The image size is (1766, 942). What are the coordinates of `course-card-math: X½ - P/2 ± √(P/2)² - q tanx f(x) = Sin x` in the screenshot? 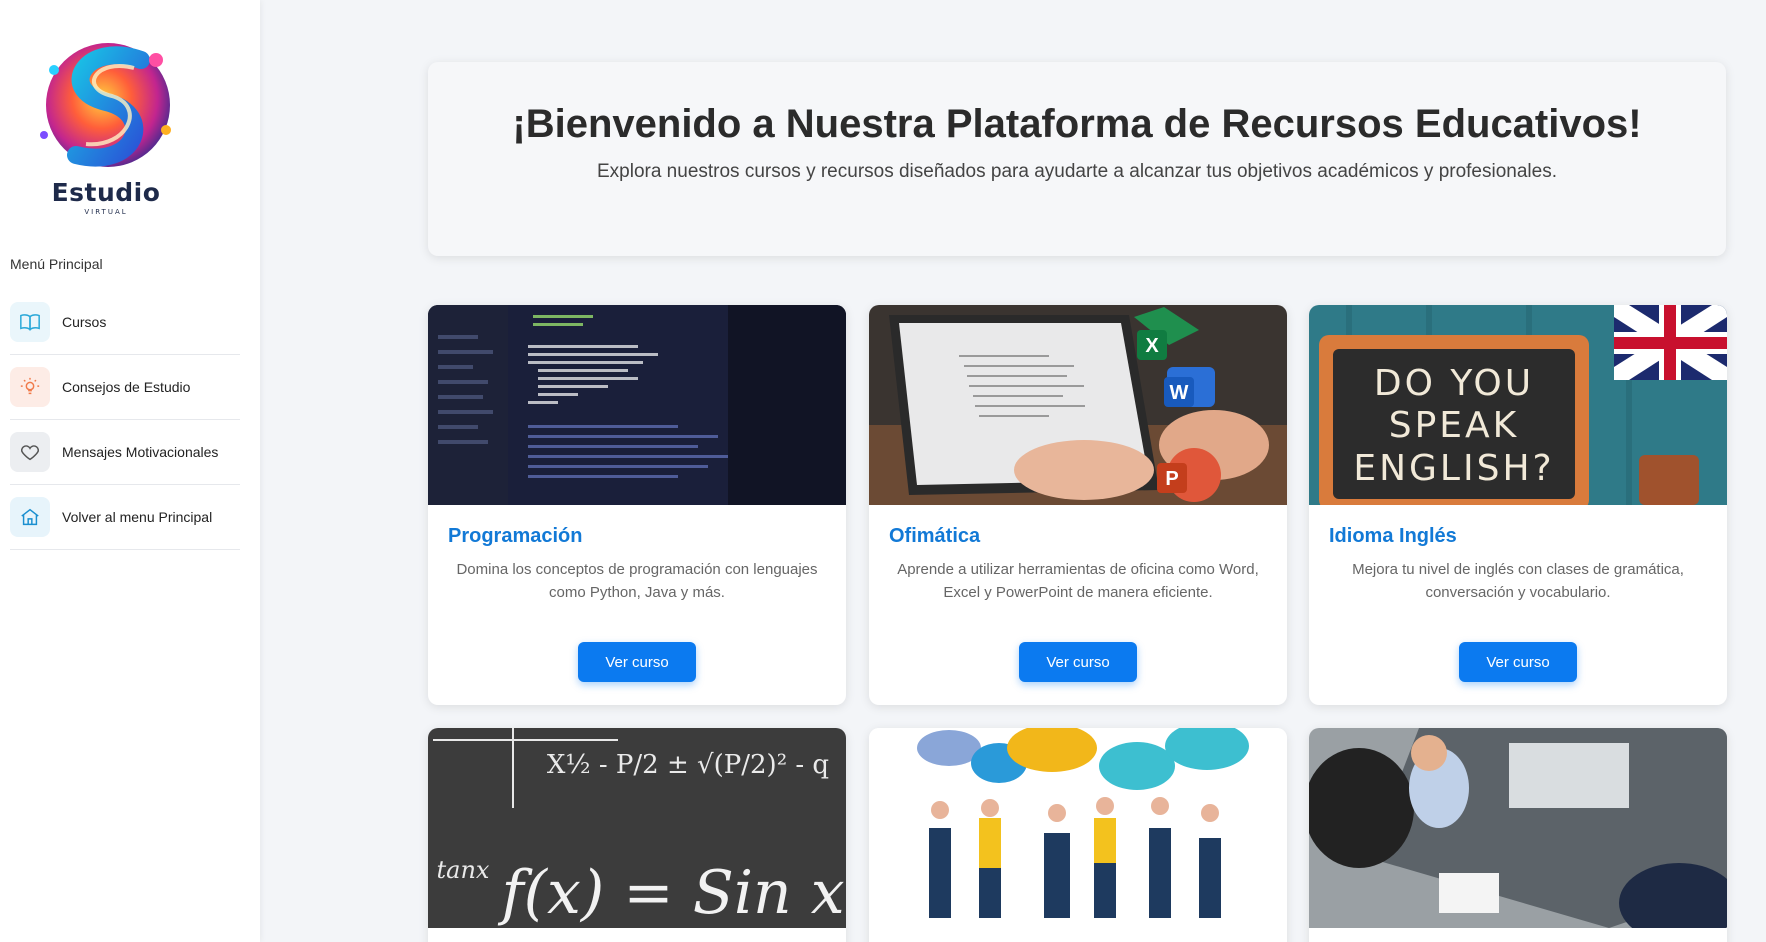 It's located at (637, 835).